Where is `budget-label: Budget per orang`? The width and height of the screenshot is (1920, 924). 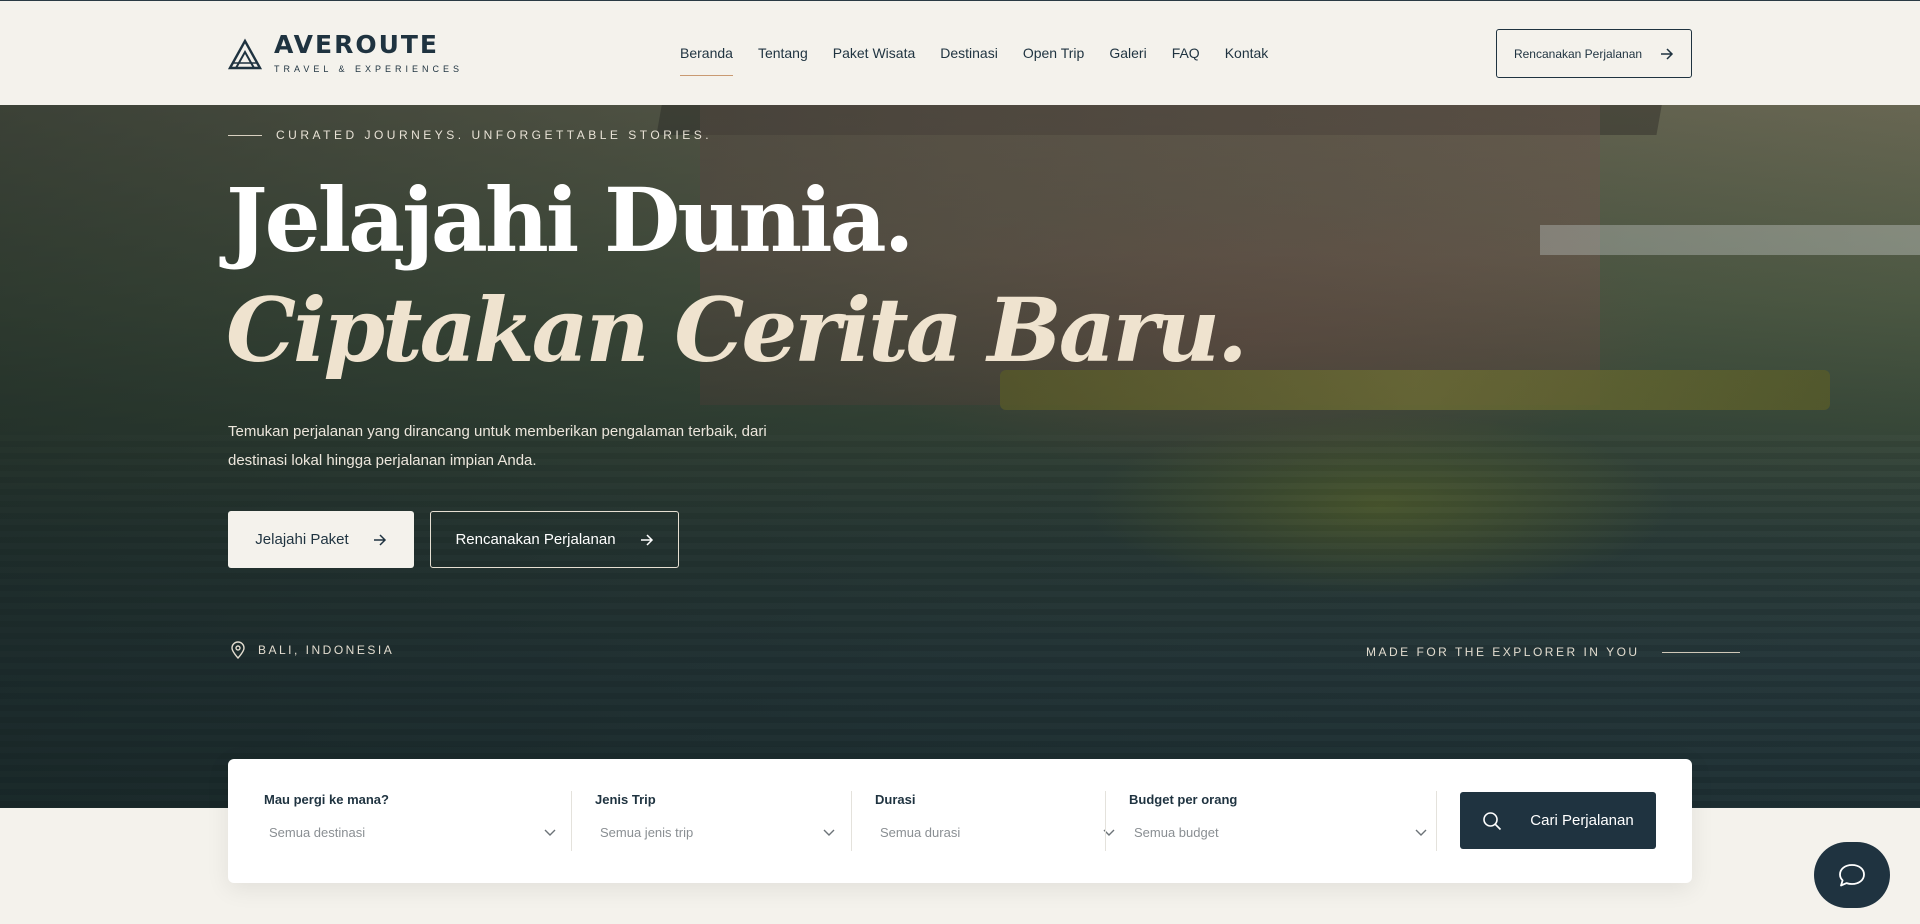
budget-label: Budget per orang is located at coordinates (1183, 799).